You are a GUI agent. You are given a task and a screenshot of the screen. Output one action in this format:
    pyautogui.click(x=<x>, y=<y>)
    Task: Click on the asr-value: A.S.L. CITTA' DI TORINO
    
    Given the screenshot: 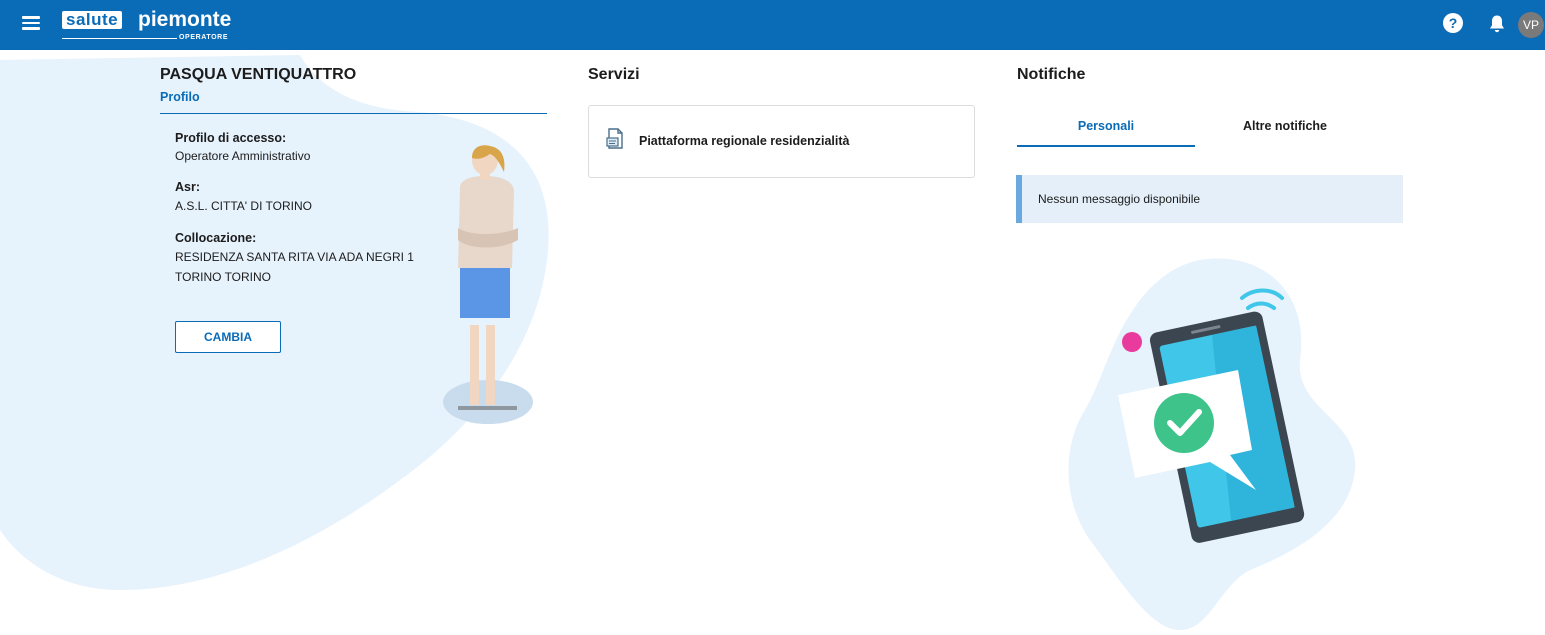 What is the action you would take?
    pyautogui.click(x=243, y=206)
    